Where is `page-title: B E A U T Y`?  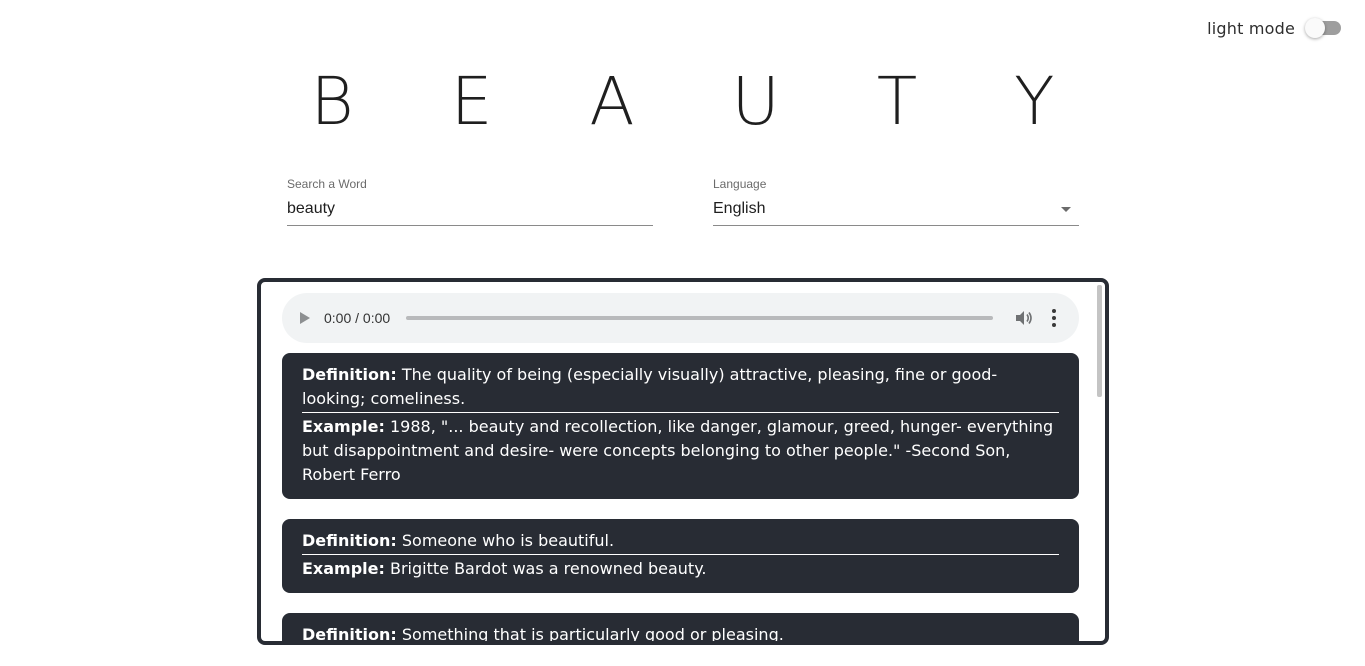
page-title: B E A U T Y is located at coordinates (701, 101).